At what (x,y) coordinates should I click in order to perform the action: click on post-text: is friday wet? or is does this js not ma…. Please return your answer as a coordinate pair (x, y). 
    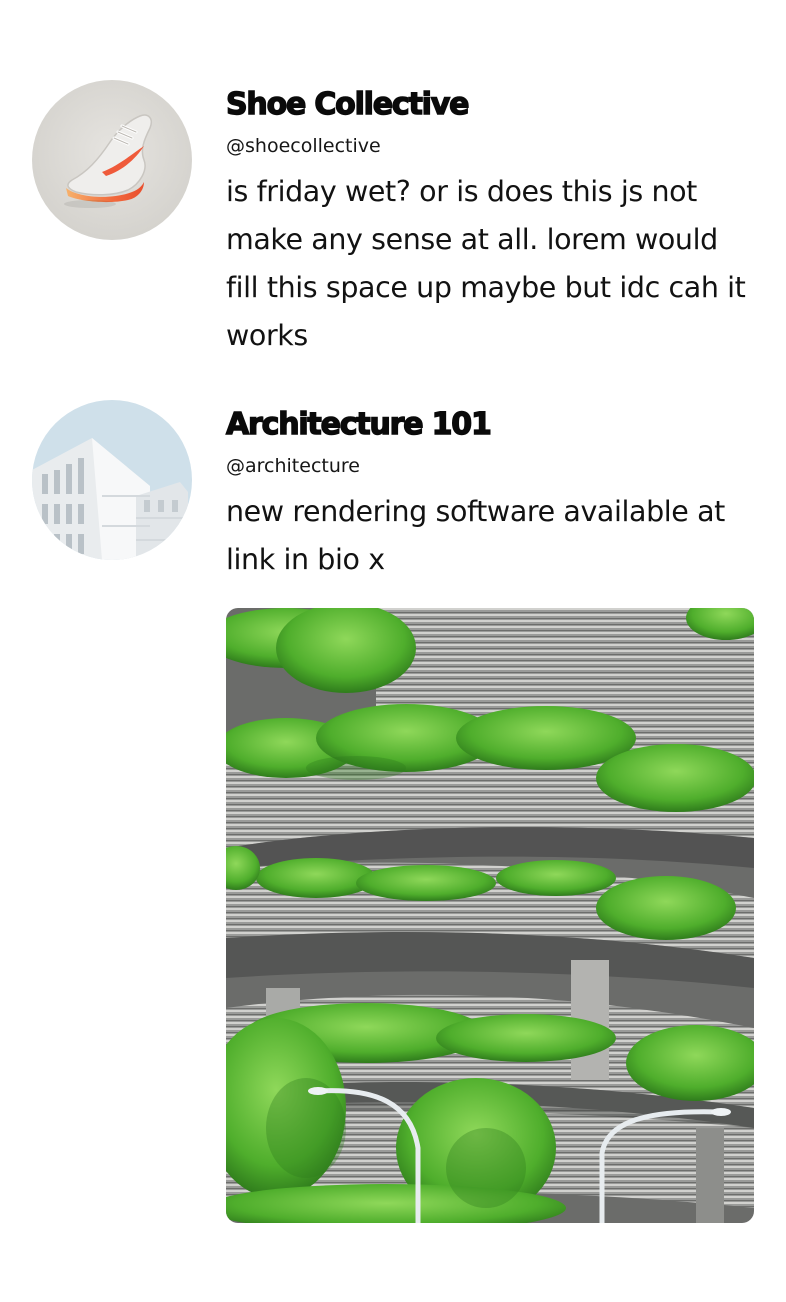
    Looking at the image, I should click on (486, 263).